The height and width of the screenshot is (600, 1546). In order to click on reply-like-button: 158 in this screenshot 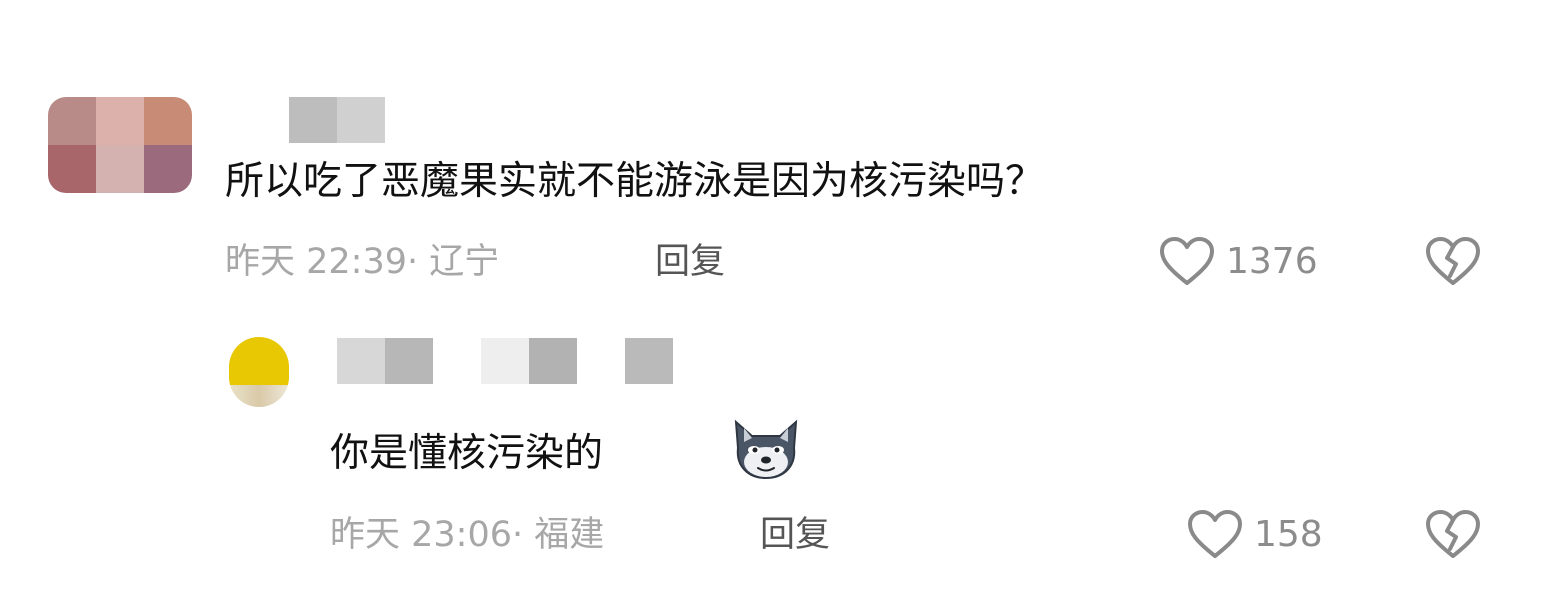, I will do `click(1254, 535)`.